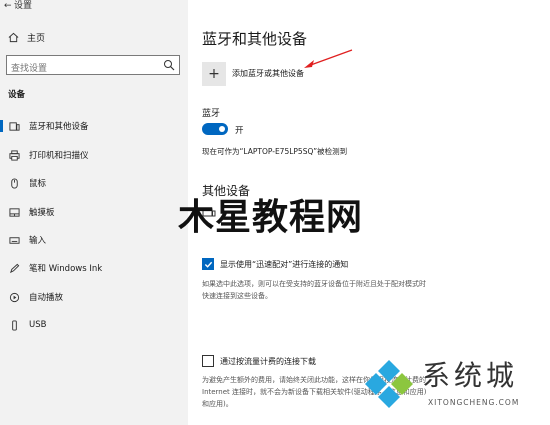 This screenshot has width=550, height=425. What do you see at coordinates (314, 284) in the screenshot?
I see `swift-pair-description-1: 如果选中此选项，则可以在受支持的蓝牙设备位于附近且处于配对模式时` at bounding box center [314, 284].